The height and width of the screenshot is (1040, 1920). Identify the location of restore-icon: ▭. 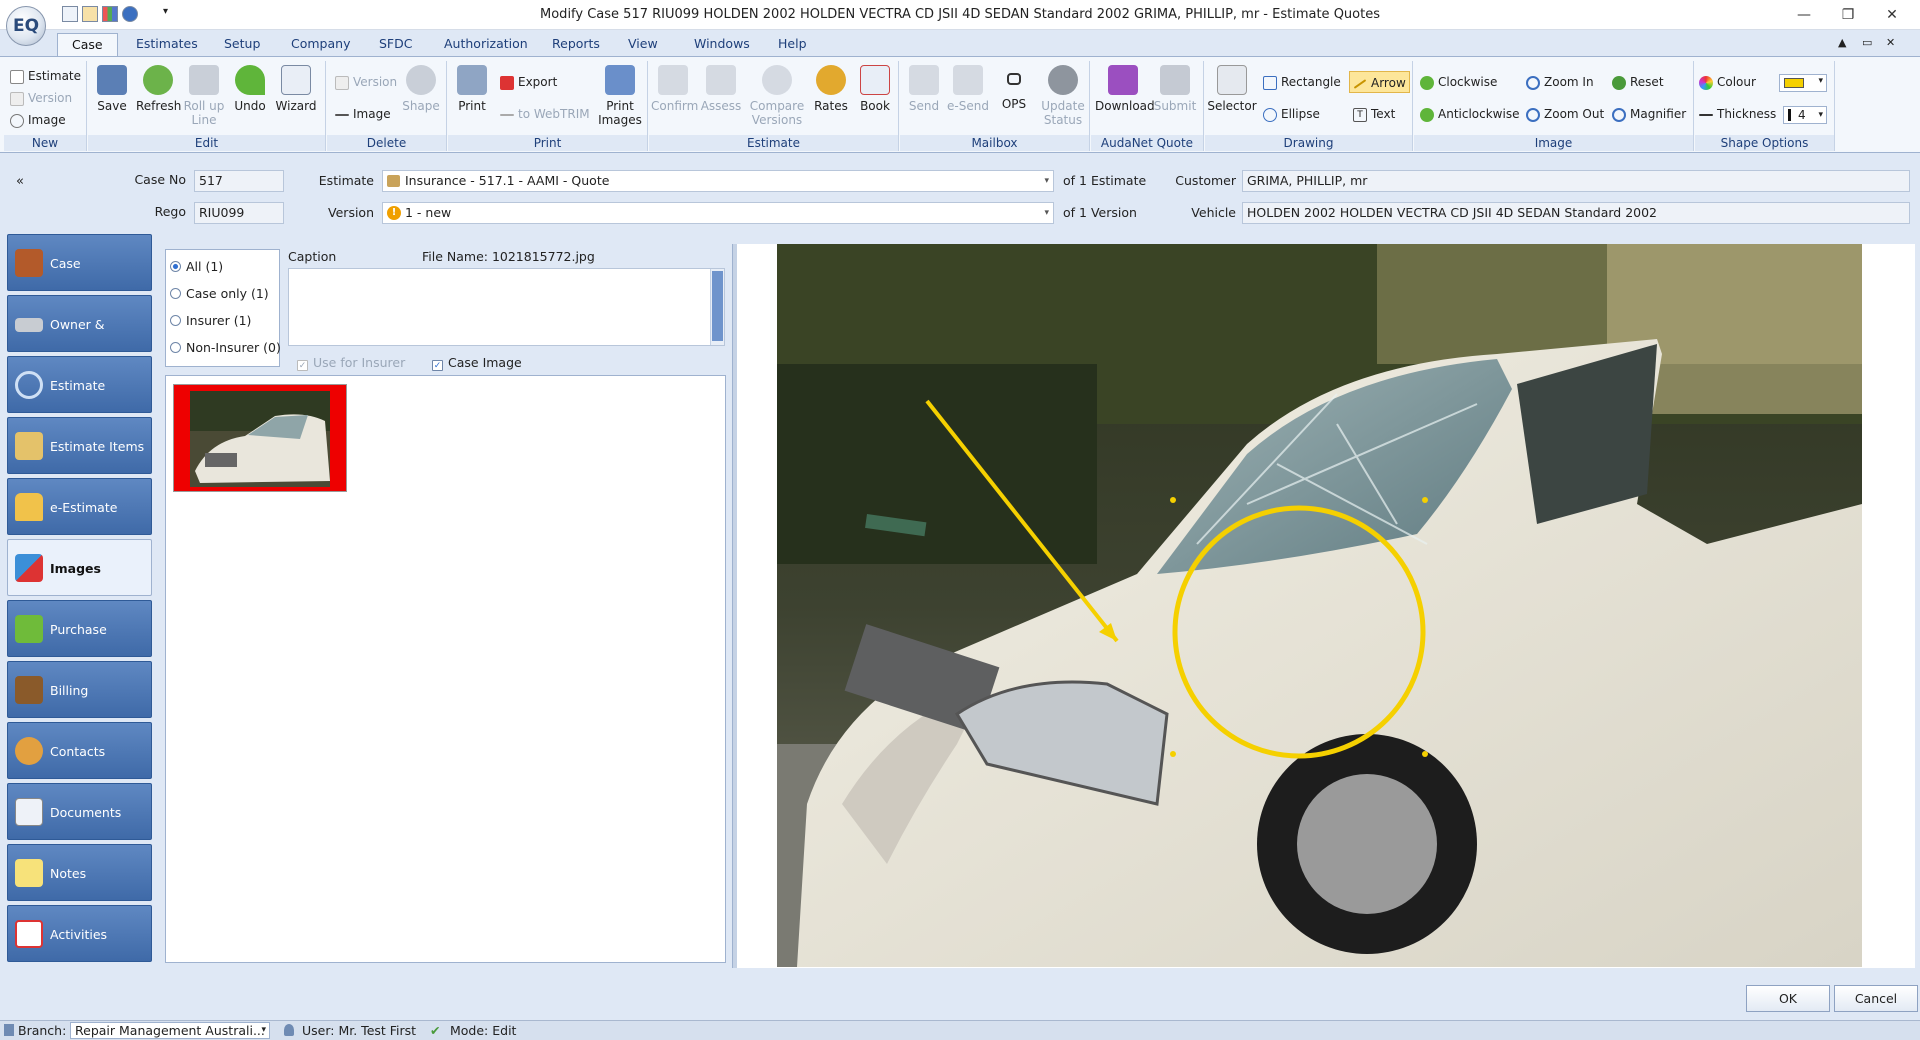
(1867, 42).